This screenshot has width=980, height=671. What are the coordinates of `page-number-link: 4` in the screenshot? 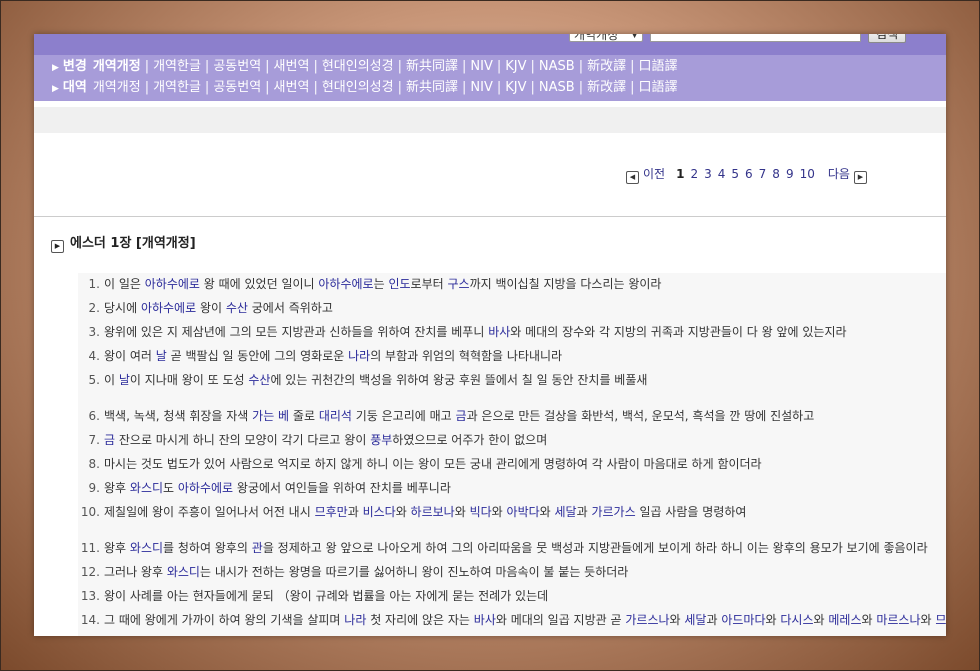 It's located at (722, 174).